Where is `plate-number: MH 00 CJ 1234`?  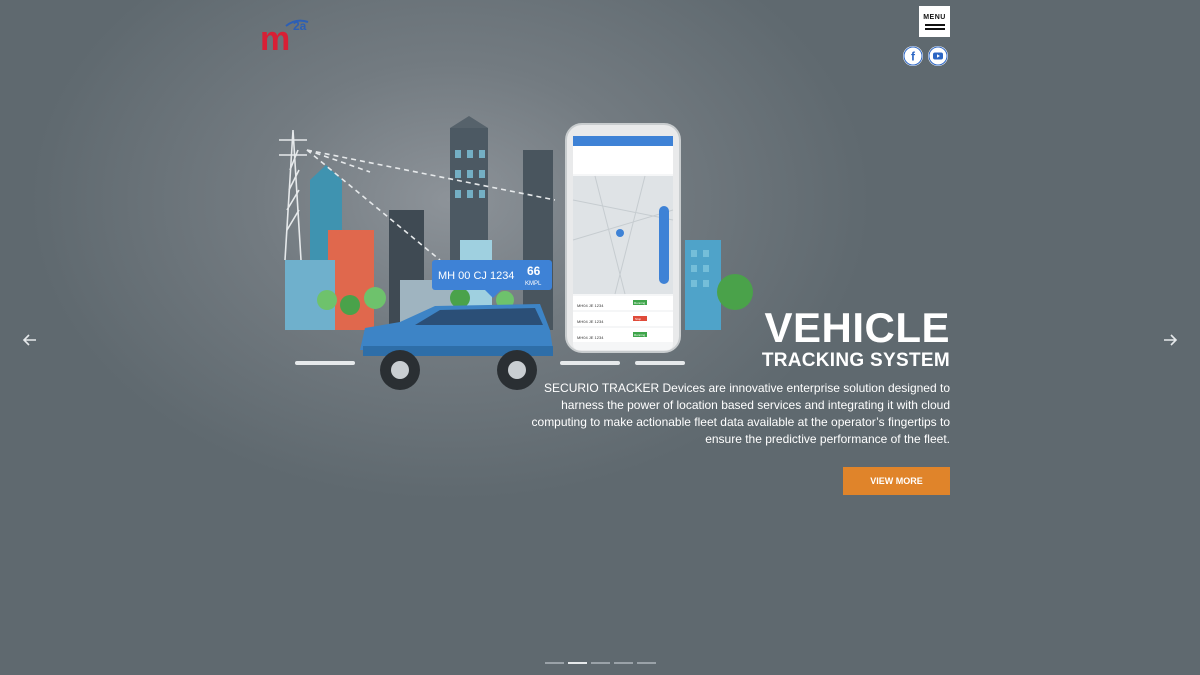 plate-number: MH 00 CJ 1234 is located at coordinates (476, 276).